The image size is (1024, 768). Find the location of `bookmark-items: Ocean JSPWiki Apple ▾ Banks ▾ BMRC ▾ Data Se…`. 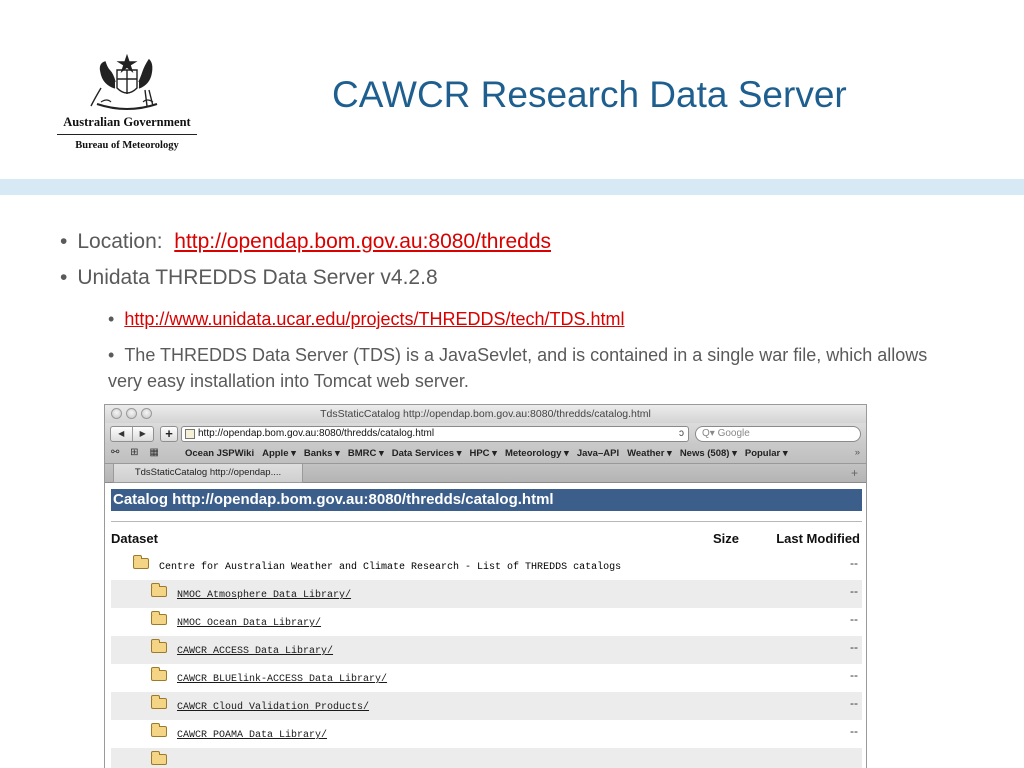

bookmark-items: Ocean JSPWiki Apple ▾ Banks ▾ BMRC ▾ Data Se… is located at coordinates (490, 453).